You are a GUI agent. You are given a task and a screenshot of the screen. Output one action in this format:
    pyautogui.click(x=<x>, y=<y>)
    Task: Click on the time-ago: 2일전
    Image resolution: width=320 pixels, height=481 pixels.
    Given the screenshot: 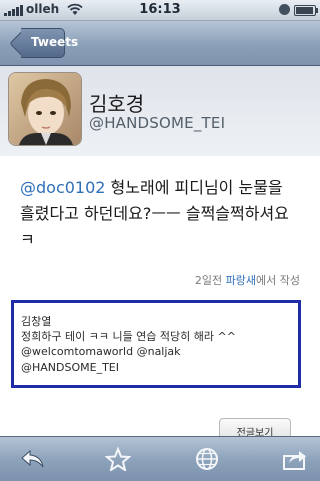 What is the action you would take?
    pyautogui.click(x=208, y=280)
    